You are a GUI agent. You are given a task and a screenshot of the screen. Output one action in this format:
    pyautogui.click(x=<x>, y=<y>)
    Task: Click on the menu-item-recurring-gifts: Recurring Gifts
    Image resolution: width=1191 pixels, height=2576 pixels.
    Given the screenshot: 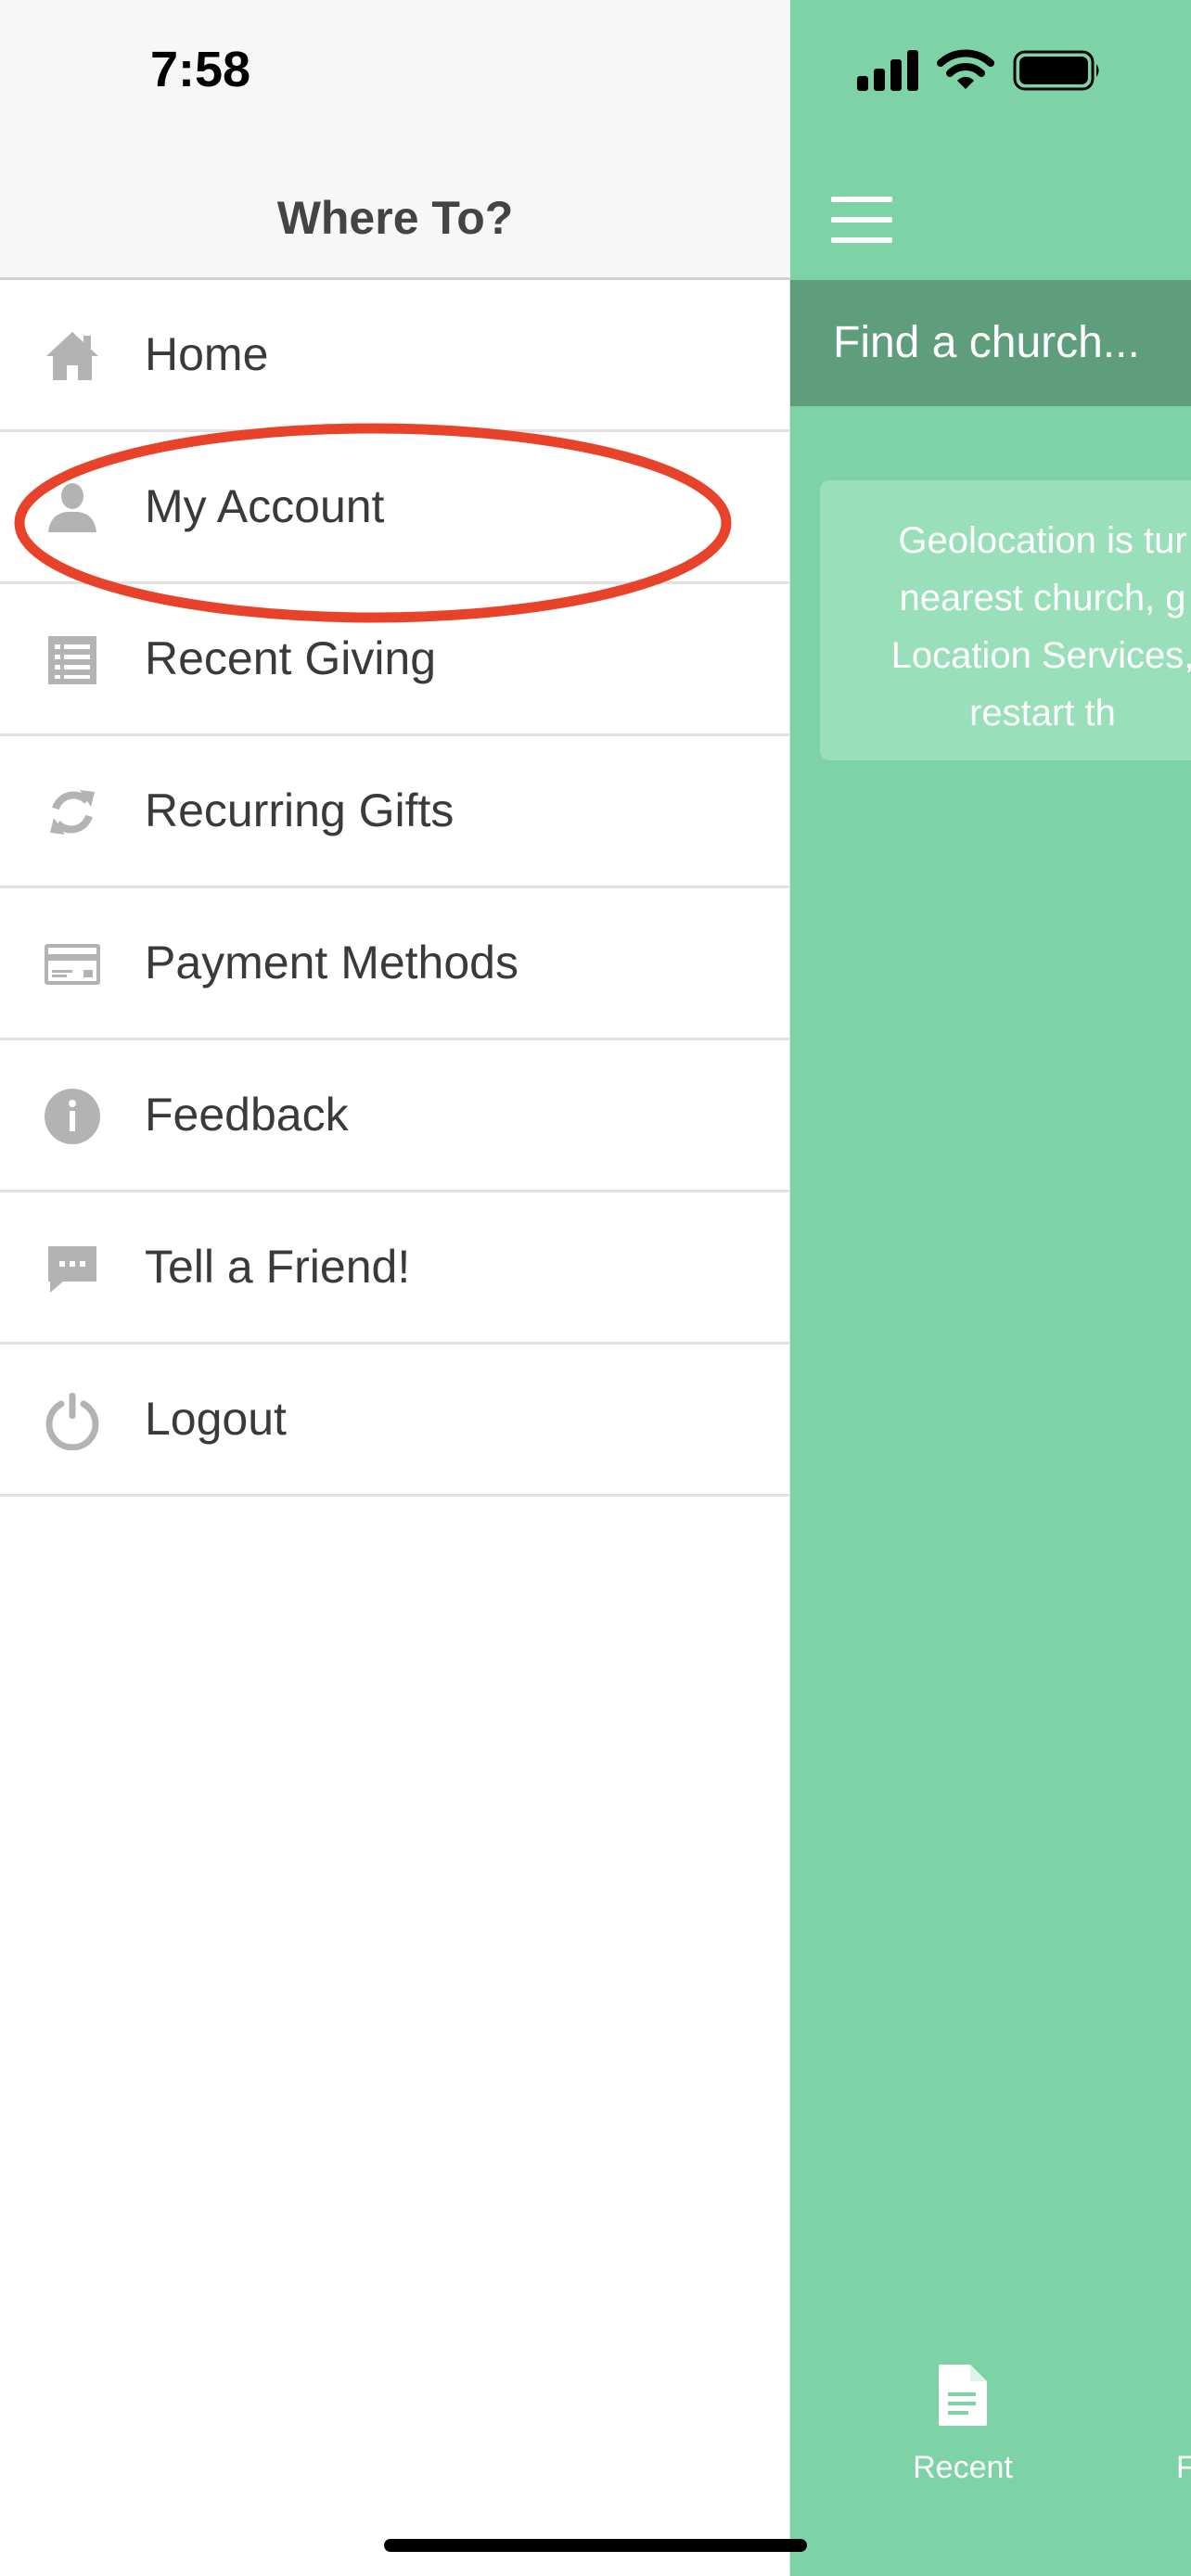 What is the action you would take?
    pyautogui.click(x=395, y=812)
    